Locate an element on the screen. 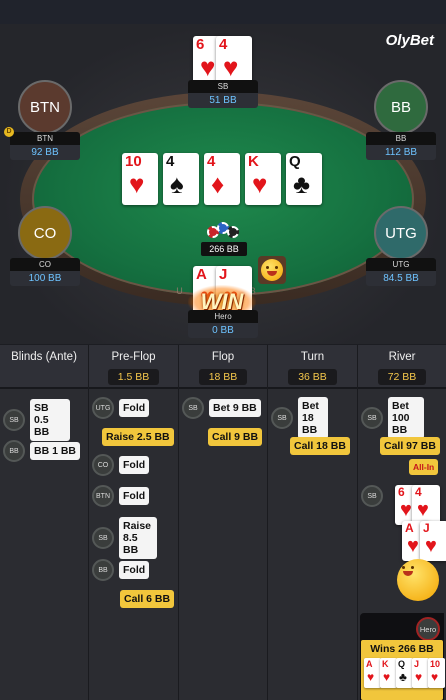 The height and width of the screenshot is (700, 446). playing-card: A♥ is located at coordinates (372, 673).